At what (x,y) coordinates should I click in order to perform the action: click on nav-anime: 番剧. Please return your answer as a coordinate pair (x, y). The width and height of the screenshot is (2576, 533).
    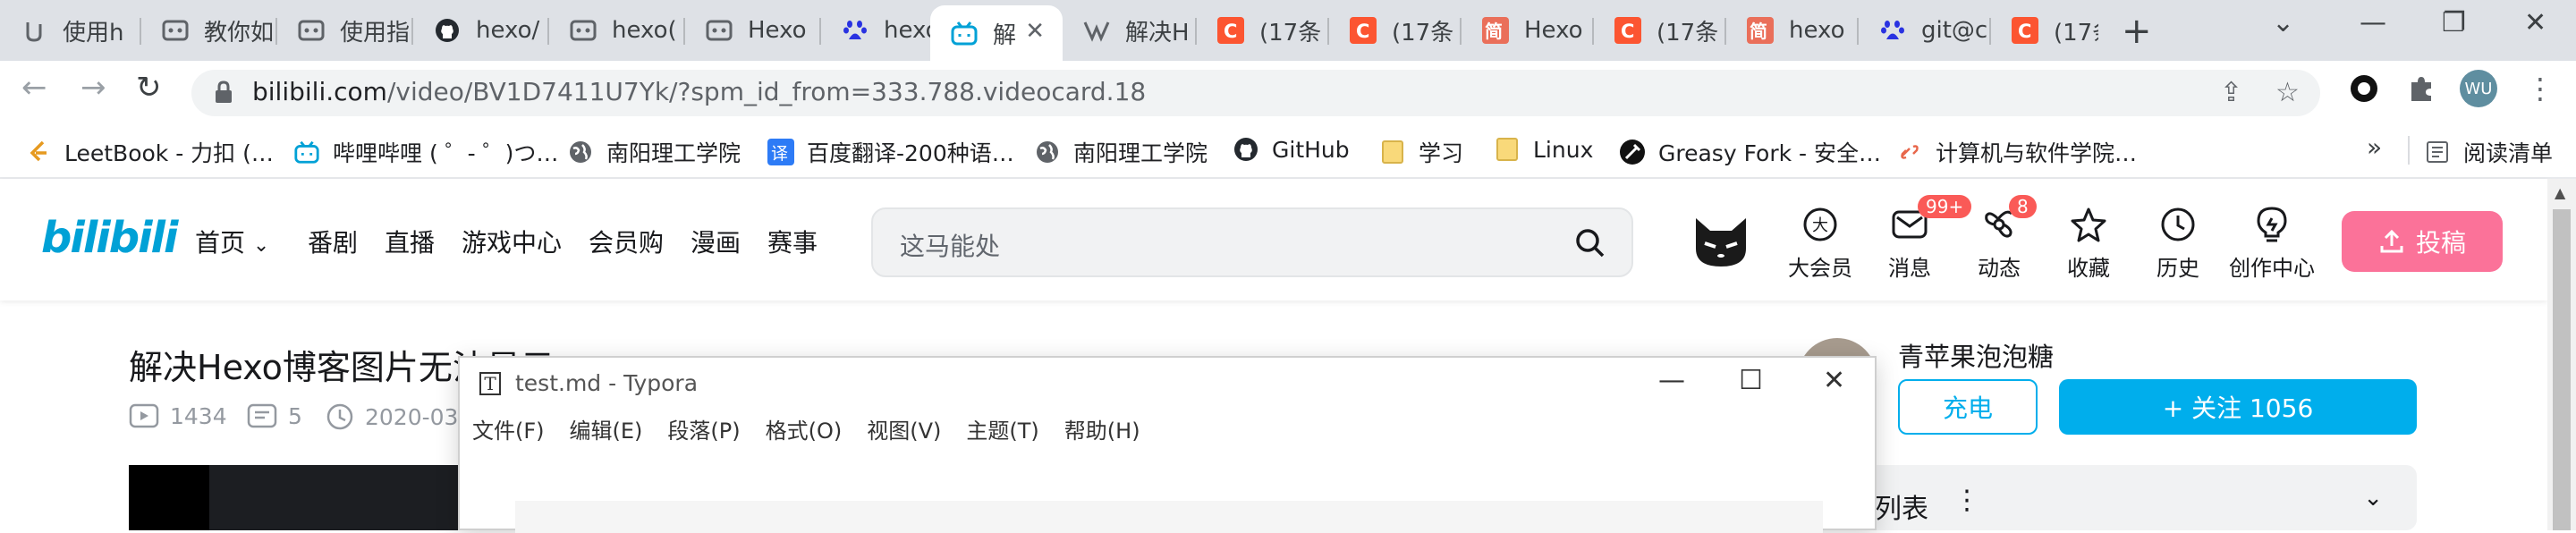
    Looking at the image, I should click on (333, 241).